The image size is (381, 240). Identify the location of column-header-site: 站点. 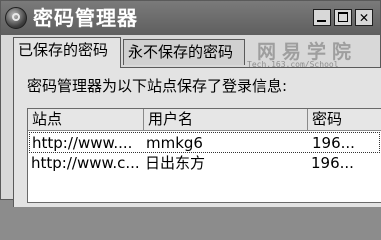
(86, 120).